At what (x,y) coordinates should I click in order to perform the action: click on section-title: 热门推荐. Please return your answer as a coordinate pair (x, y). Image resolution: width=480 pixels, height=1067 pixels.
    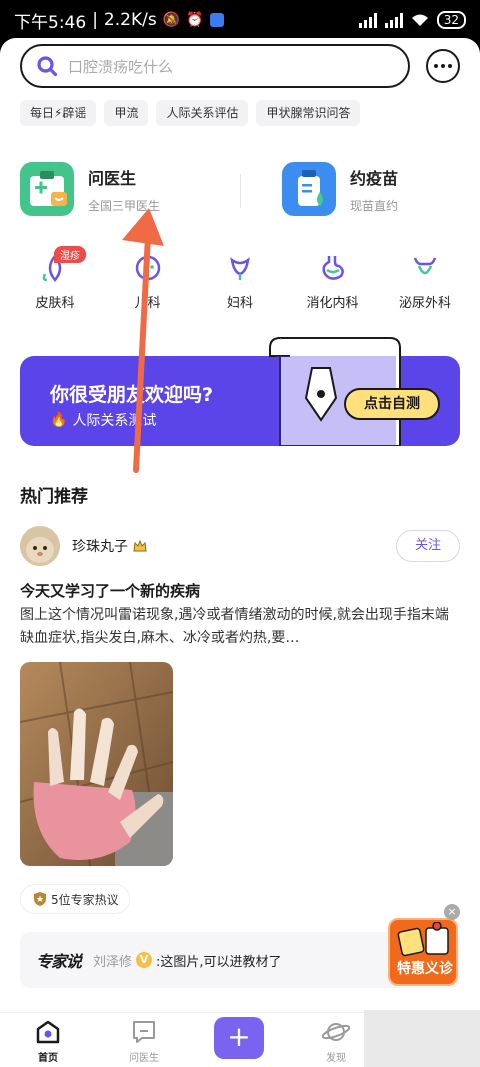
    Looking at the image, I should click on (54, 497).